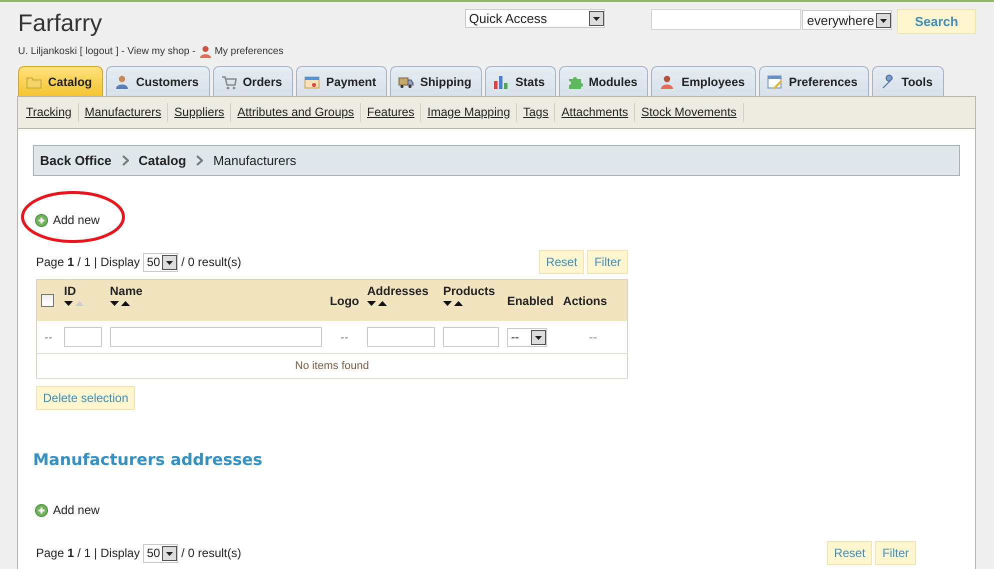  I want to click on subnav-link: Manufacturers, so click(123, 112).